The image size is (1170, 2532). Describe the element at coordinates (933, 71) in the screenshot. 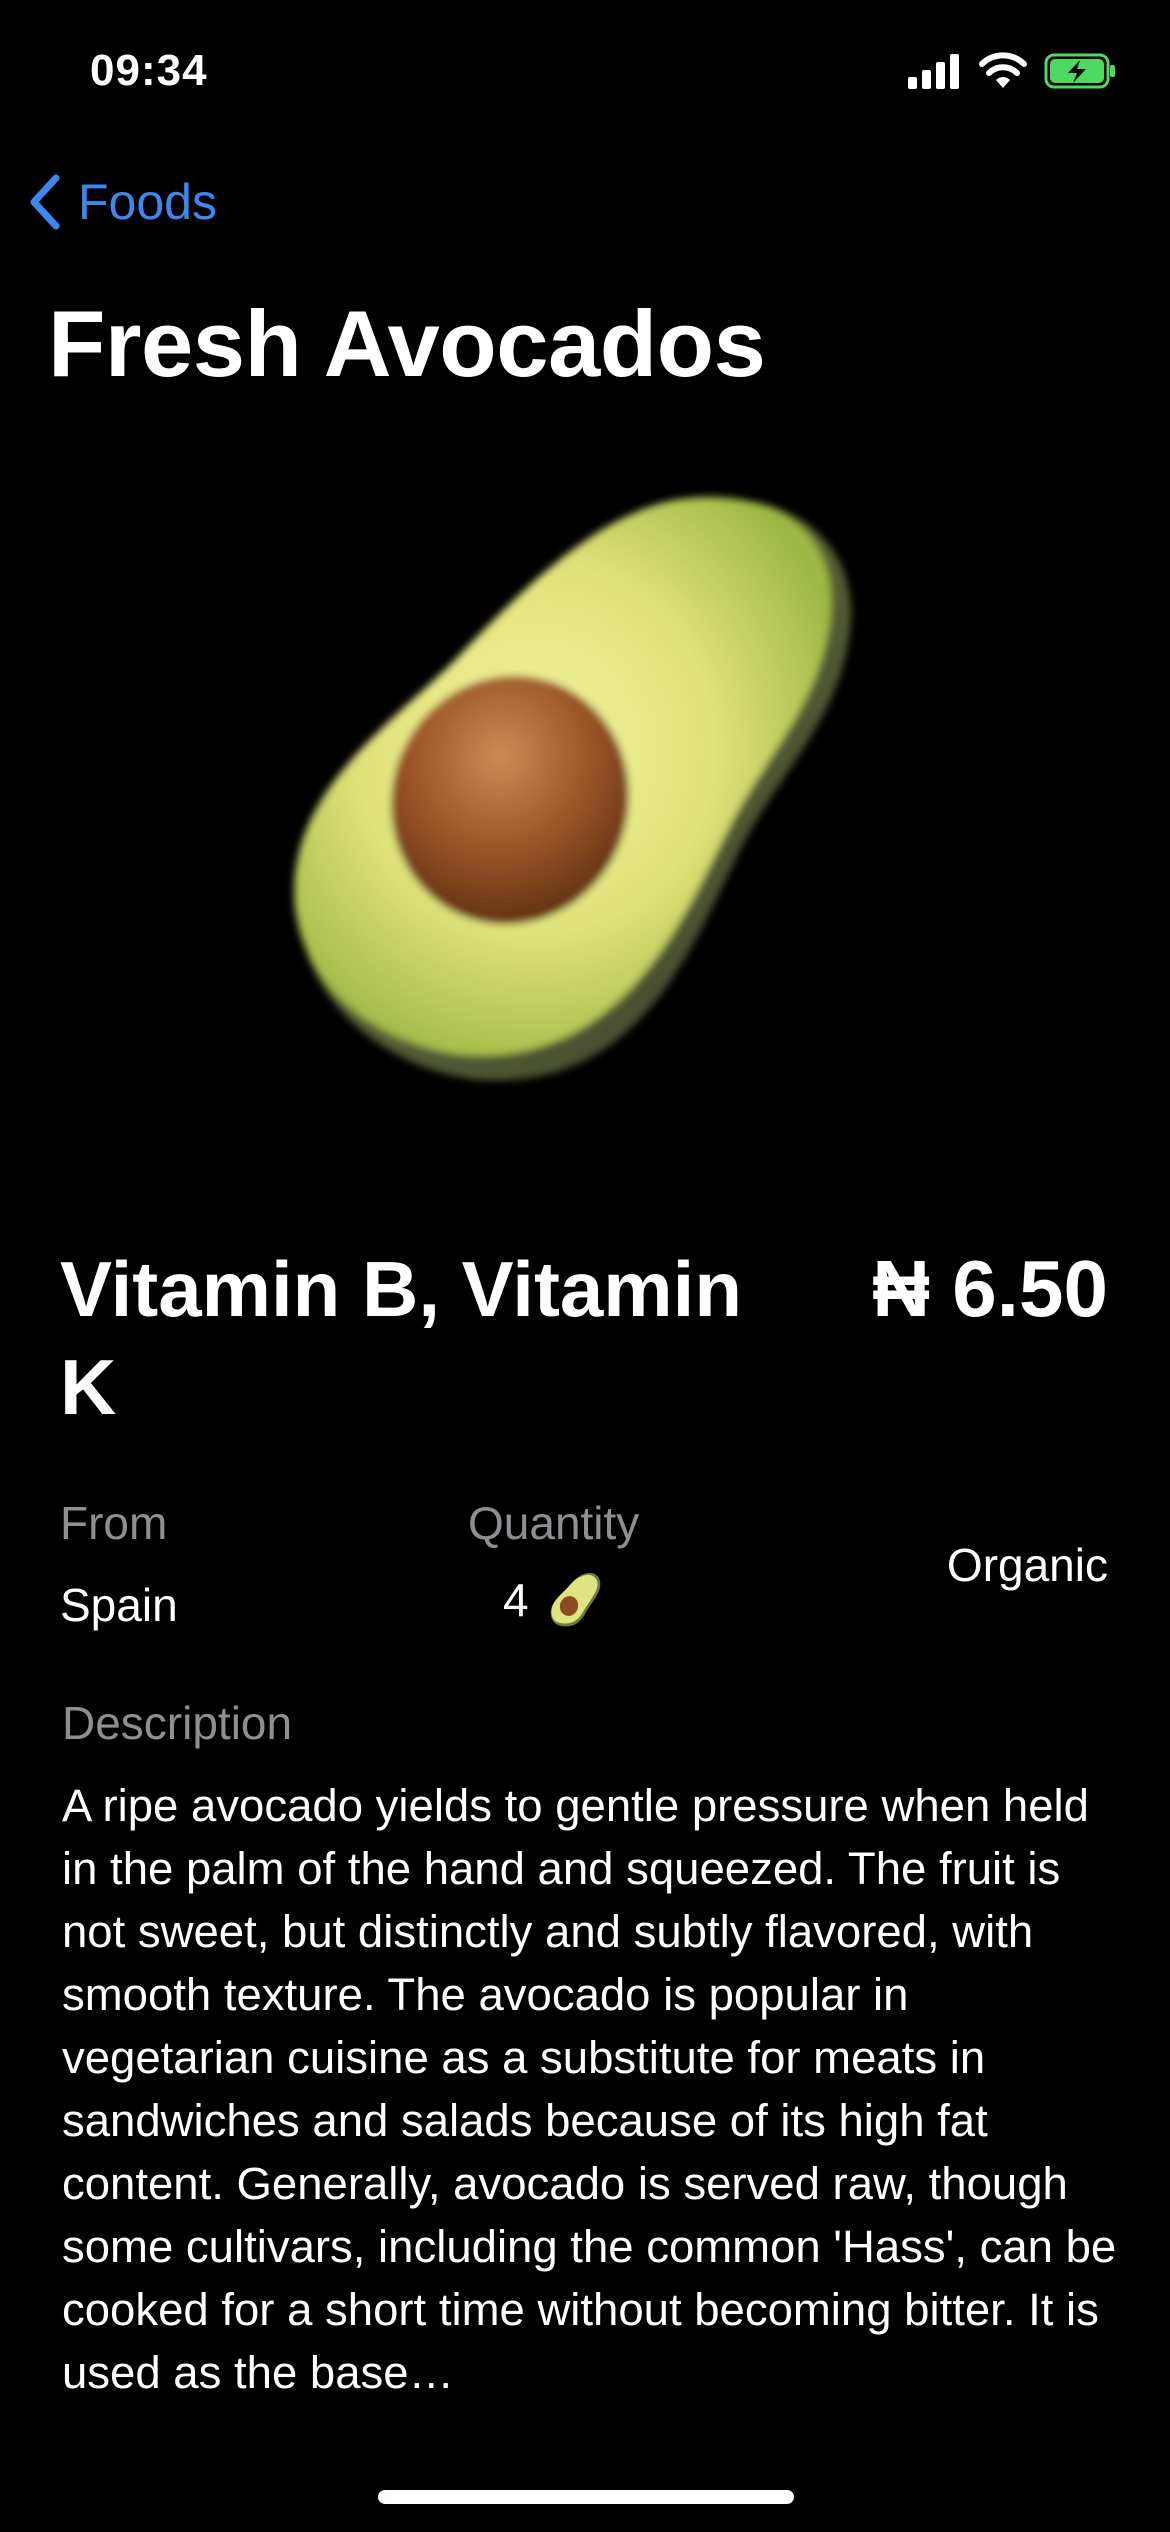

I see `cellular-signal-icon` at that location.